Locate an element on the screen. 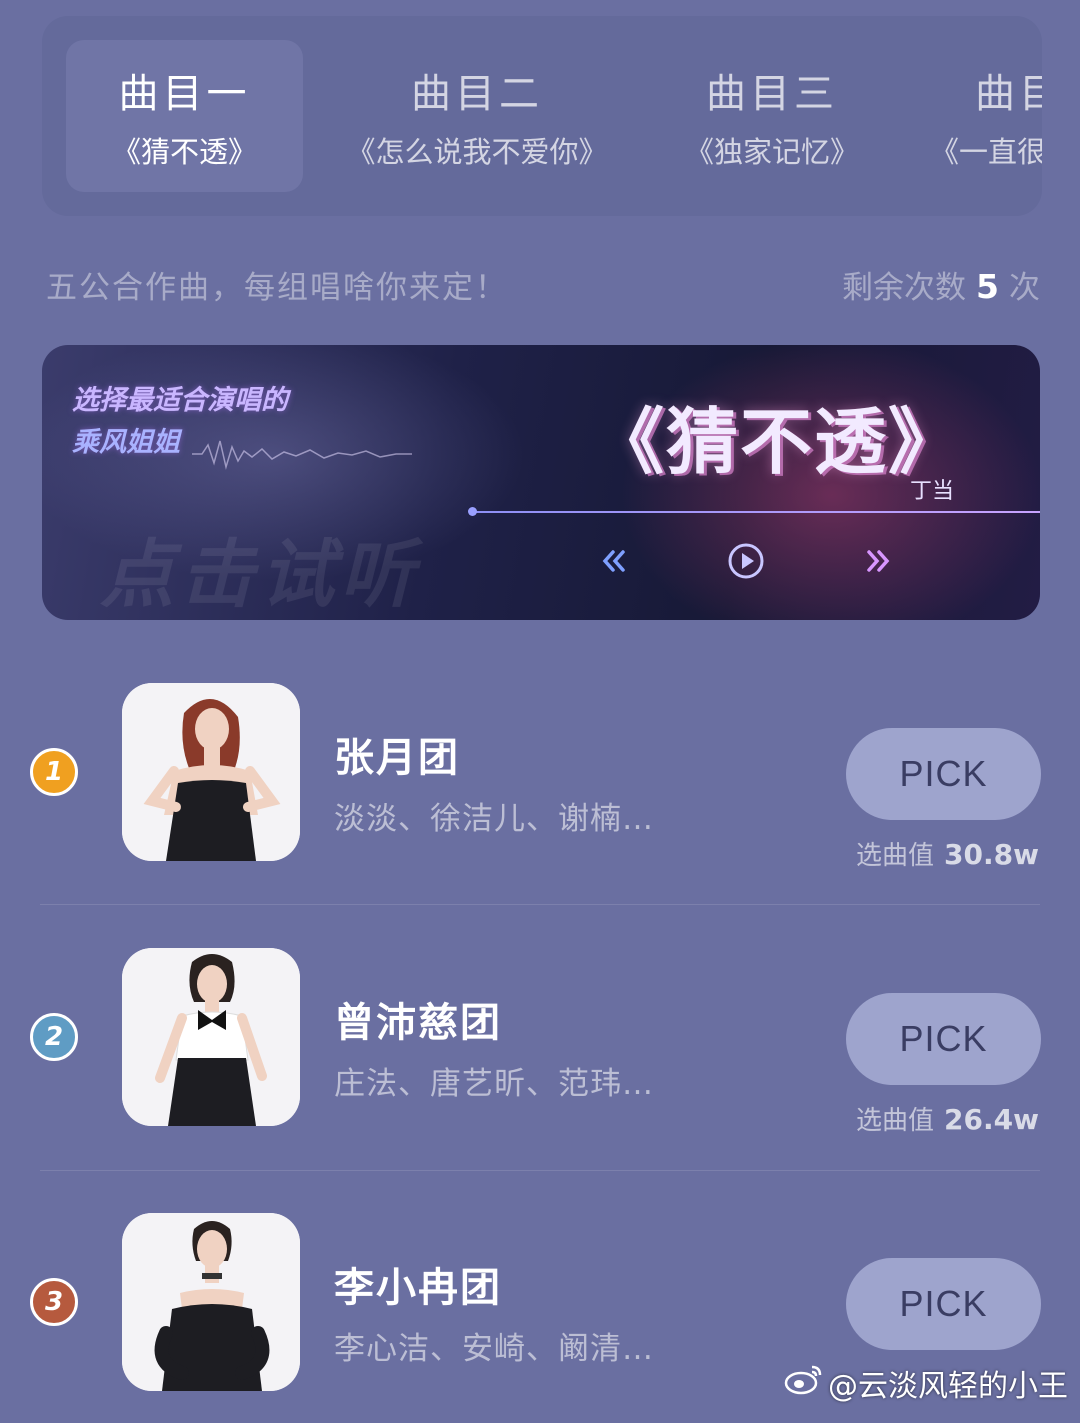  tab-title: 曲目三 is located at coordinates (772, 94).